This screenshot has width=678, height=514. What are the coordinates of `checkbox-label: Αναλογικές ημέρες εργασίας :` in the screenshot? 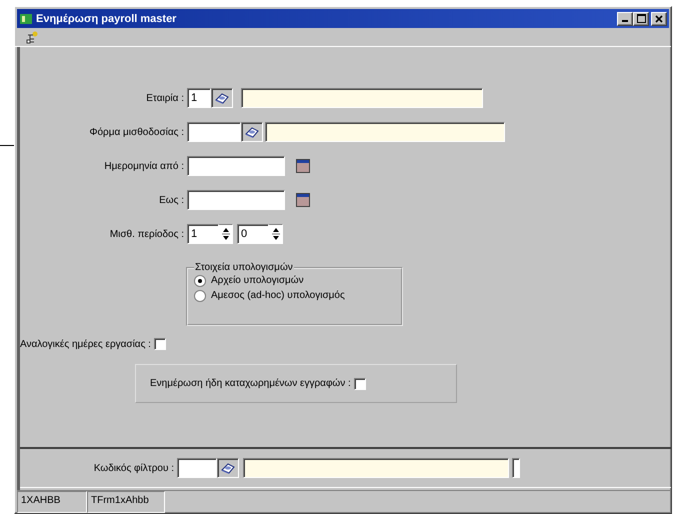 It's located at (85, 344).